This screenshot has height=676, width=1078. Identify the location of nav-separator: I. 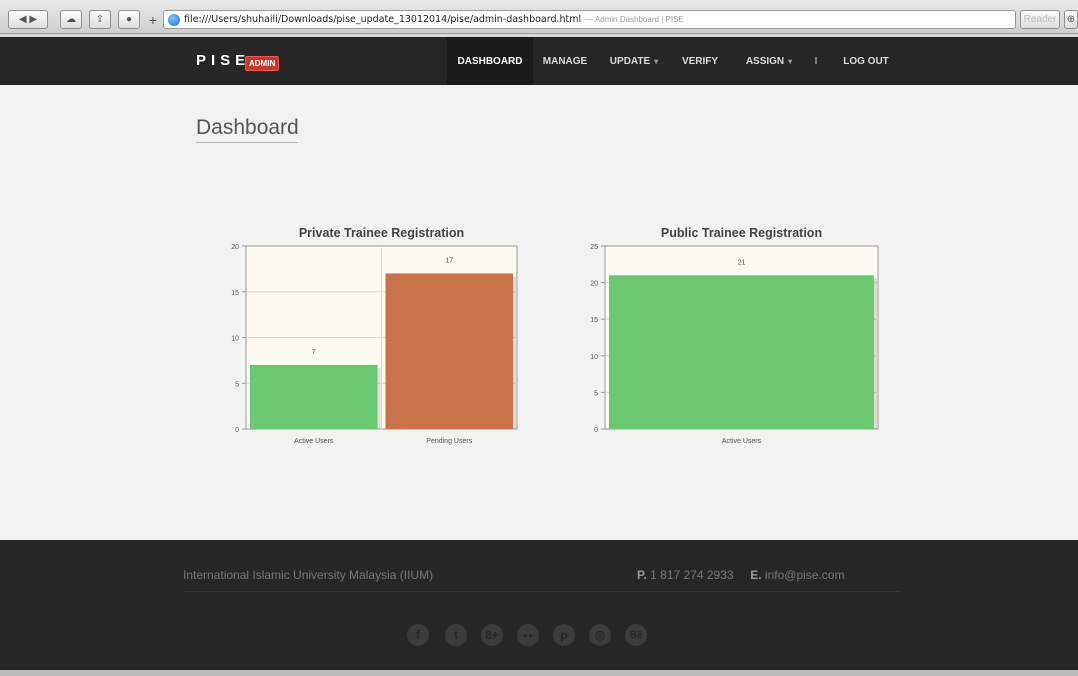
(816, 61).